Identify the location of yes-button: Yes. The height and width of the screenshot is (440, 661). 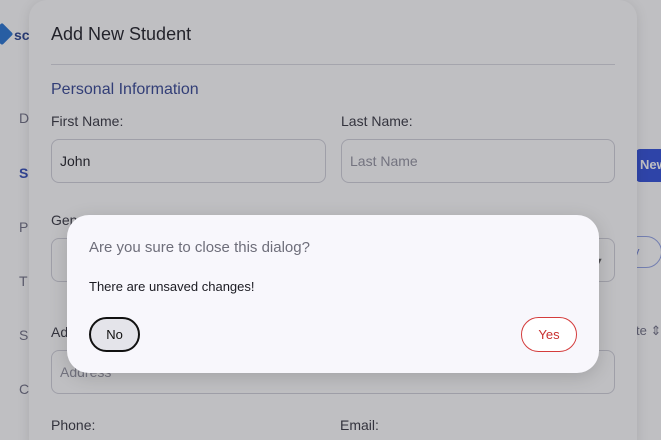
(549, 334).